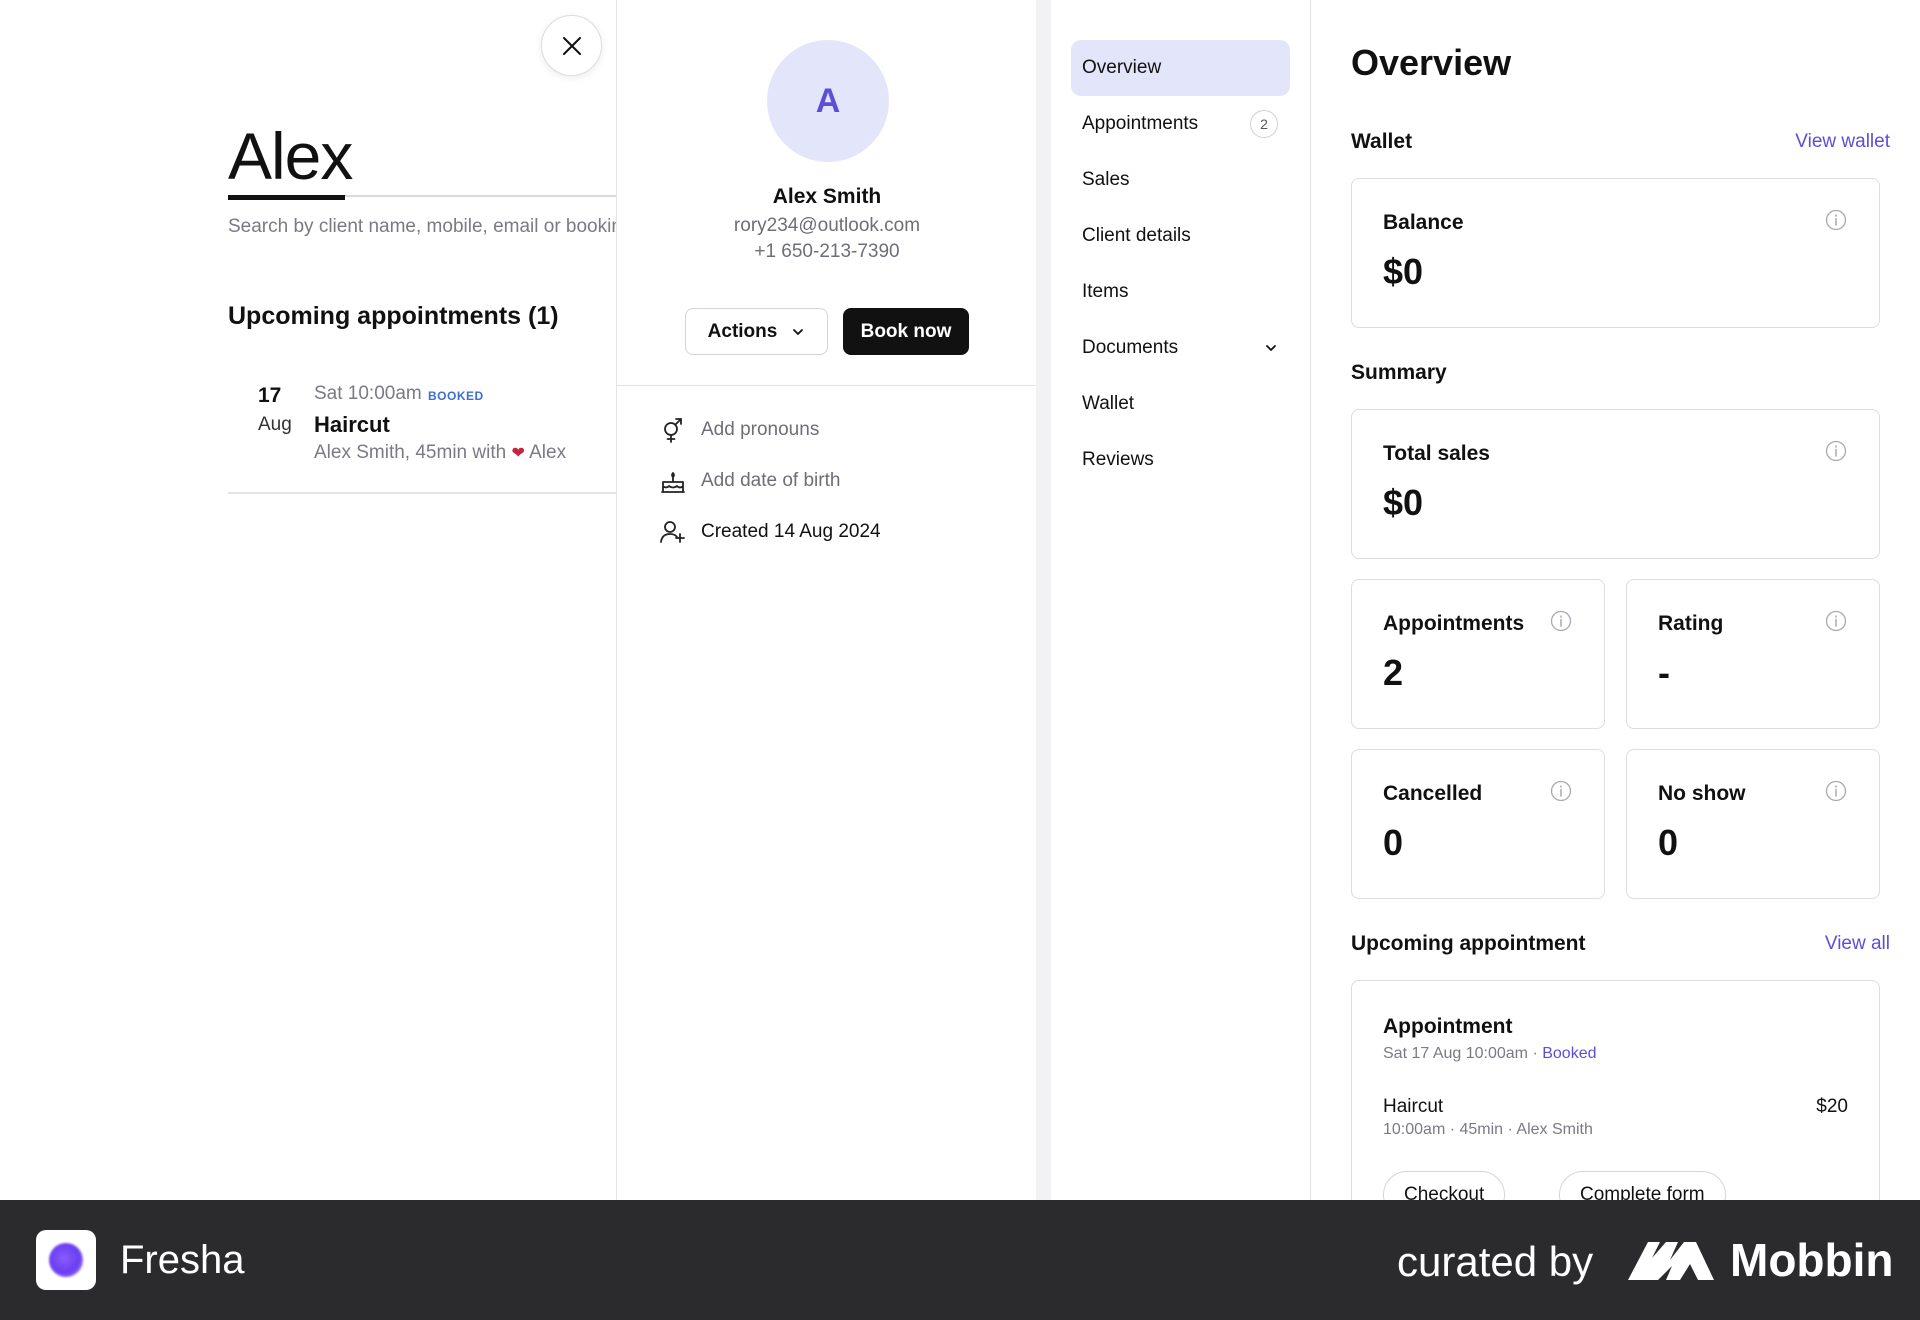 This screenshot has height=1320, width=1920. I want to click on nav-item-overview: Overview, so click(1180, 68).